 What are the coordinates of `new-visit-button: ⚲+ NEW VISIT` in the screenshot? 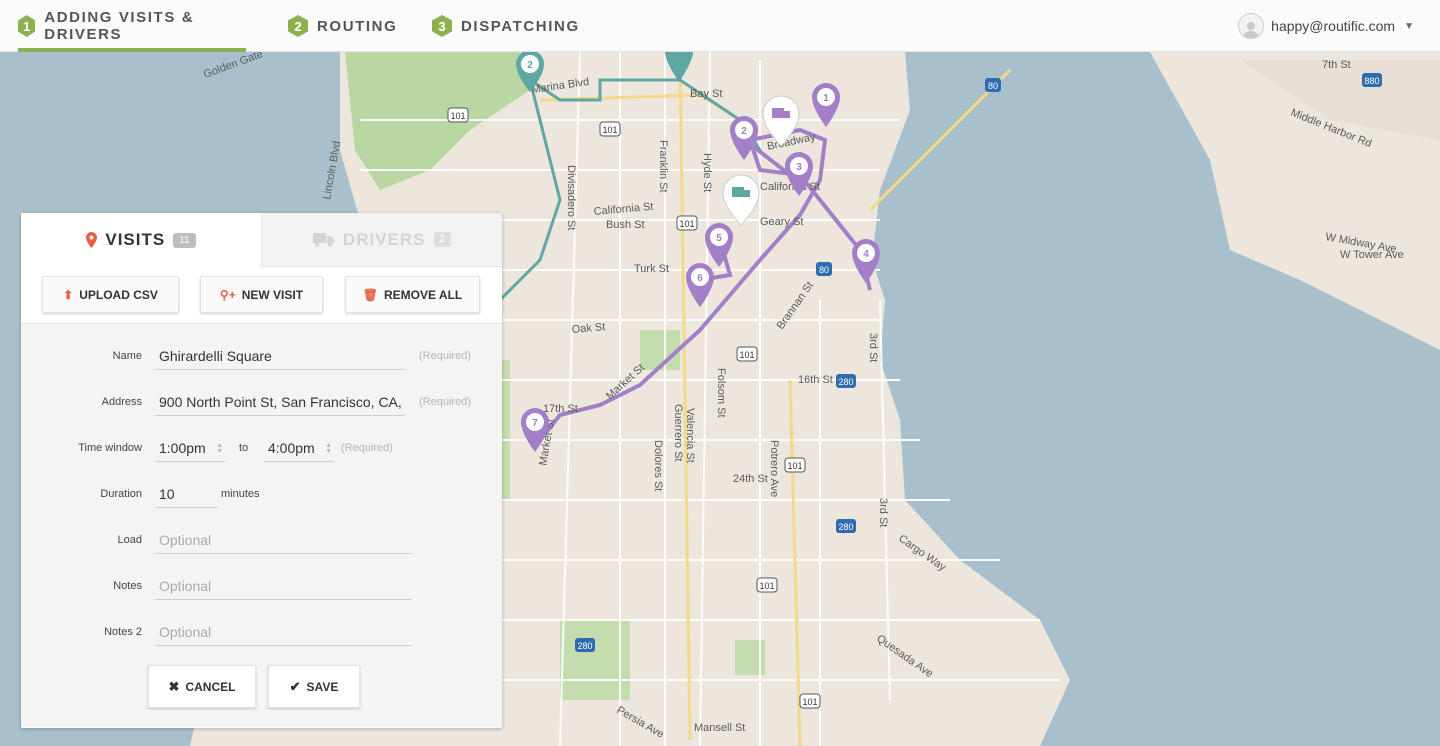 It's located at (261, 294).